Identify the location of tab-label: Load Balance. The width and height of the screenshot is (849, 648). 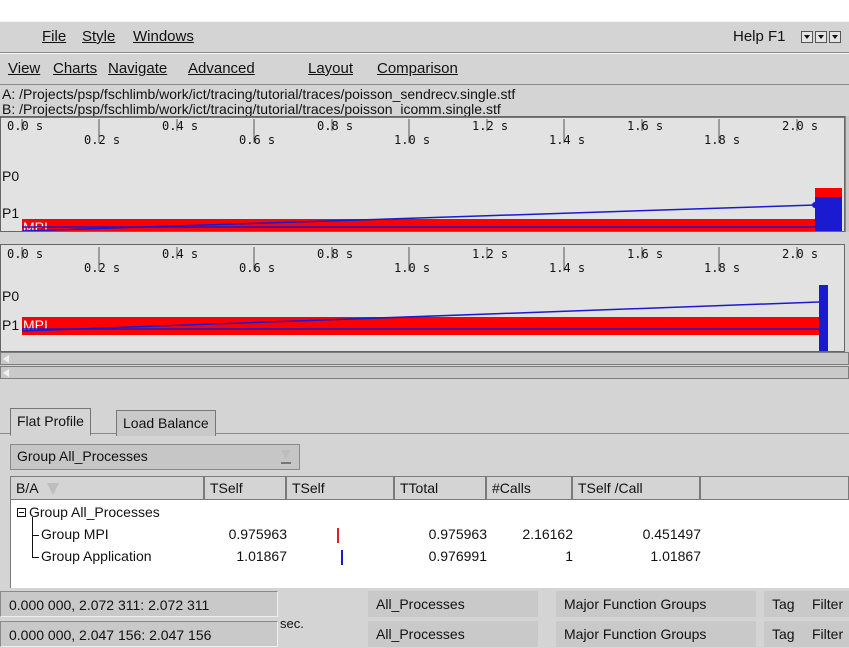
(166, 423).